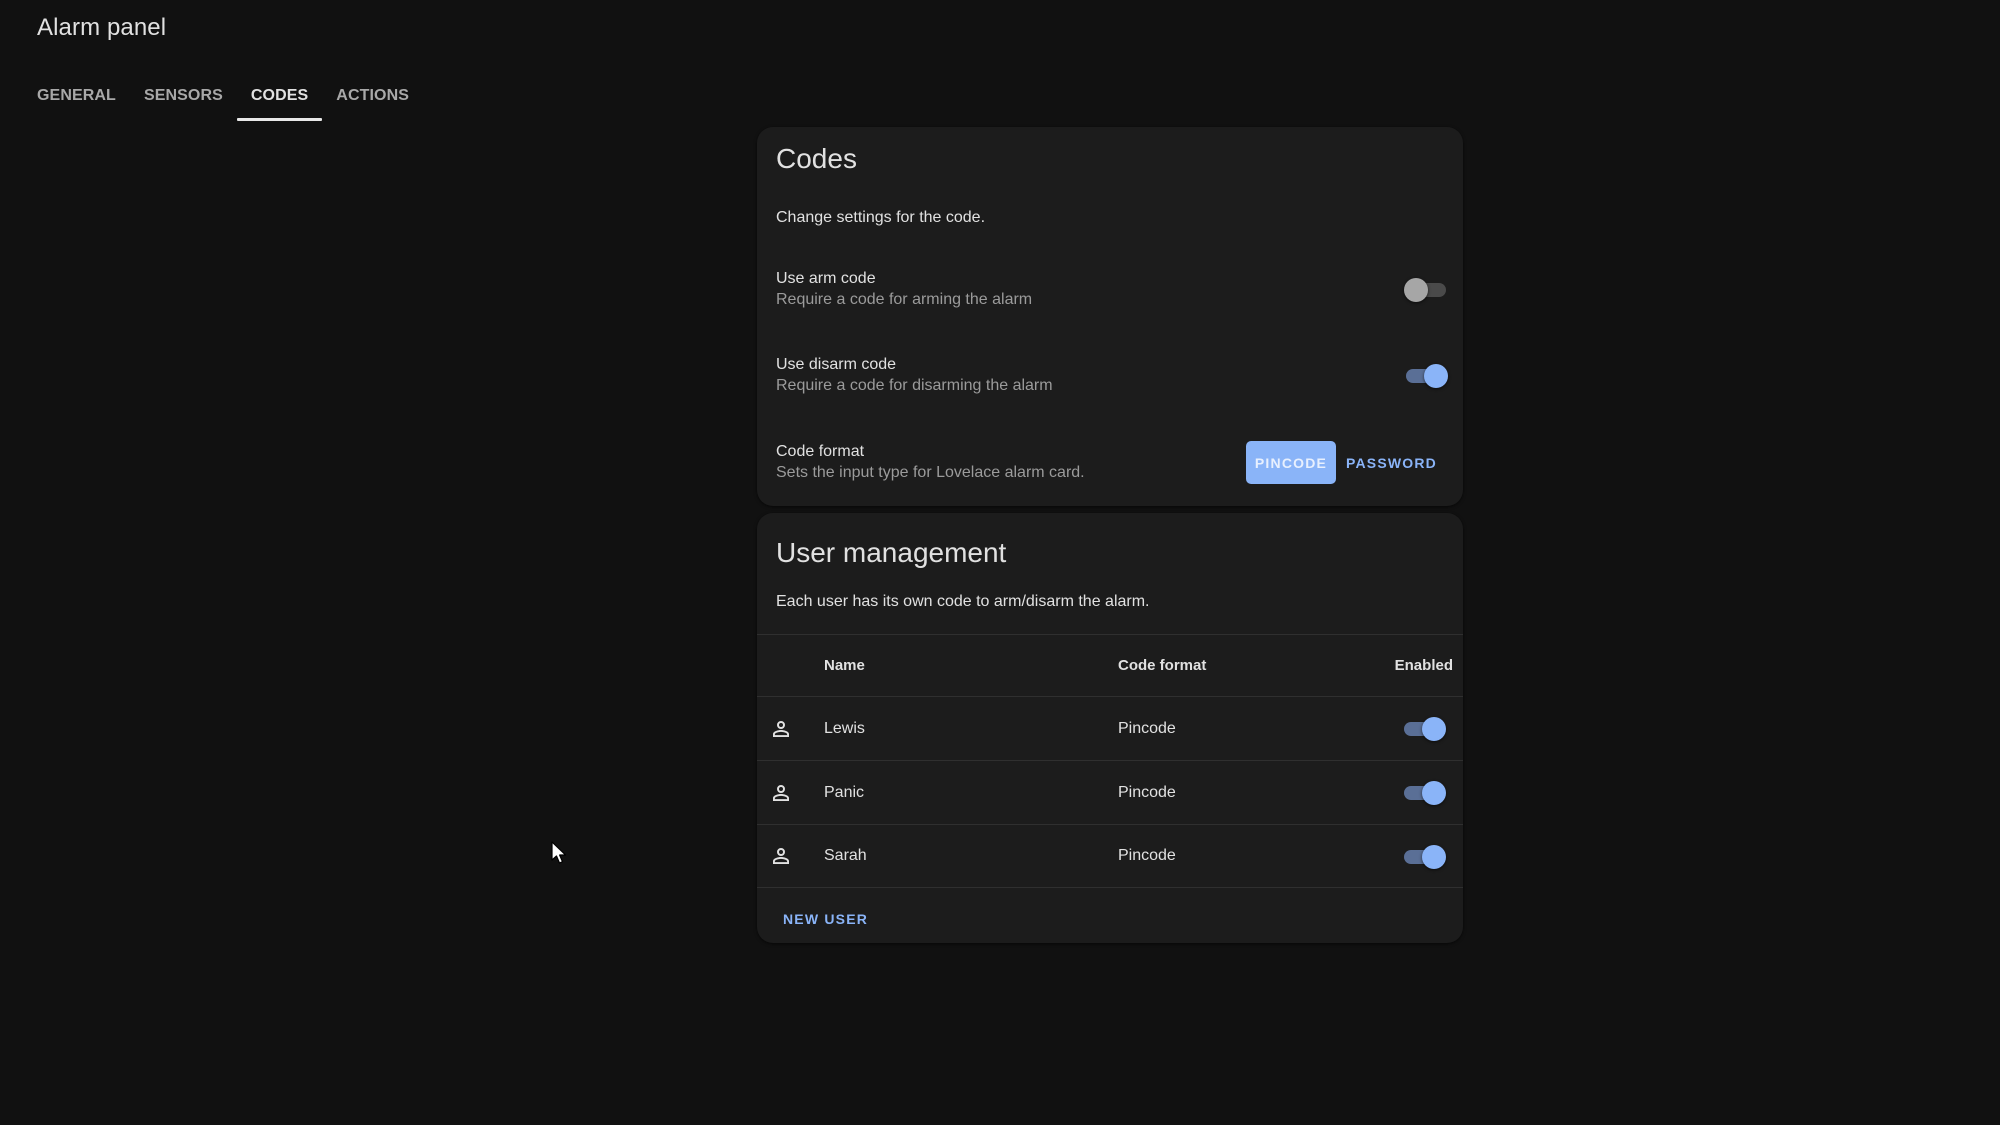 The height and width of the screenshot is (1125, 2000). Describe the element at coordinates (845, 855) in the screenshot. I see `user-name: Sarah` at that location.